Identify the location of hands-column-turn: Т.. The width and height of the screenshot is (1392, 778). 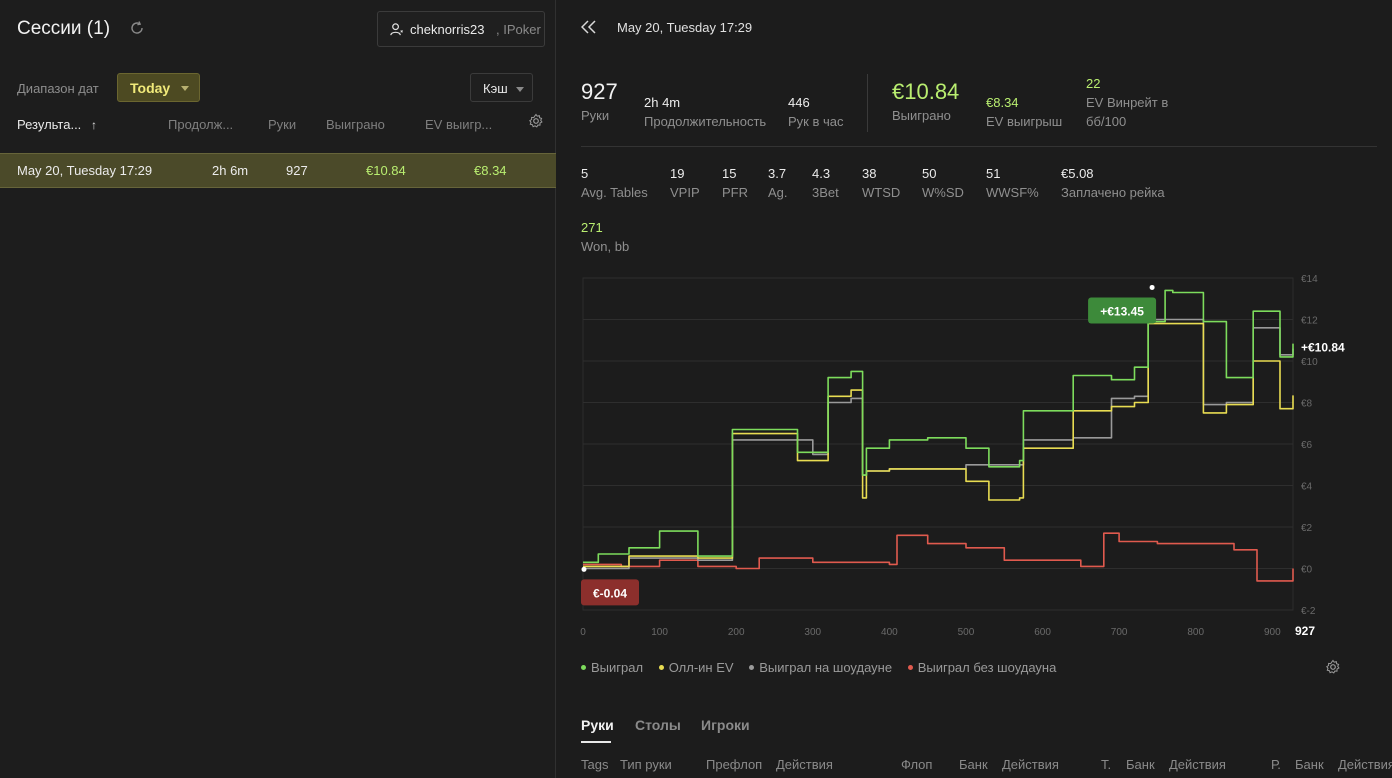
(1106, 764).